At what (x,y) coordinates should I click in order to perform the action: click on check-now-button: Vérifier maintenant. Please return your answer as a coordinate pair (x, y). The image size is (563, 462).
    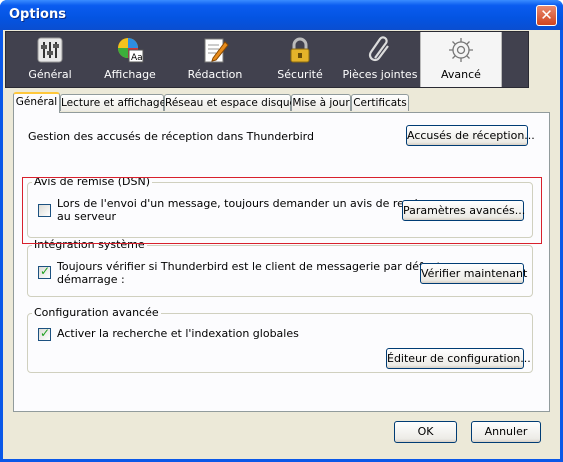
    Looking at the image, I should click on (473, 273).